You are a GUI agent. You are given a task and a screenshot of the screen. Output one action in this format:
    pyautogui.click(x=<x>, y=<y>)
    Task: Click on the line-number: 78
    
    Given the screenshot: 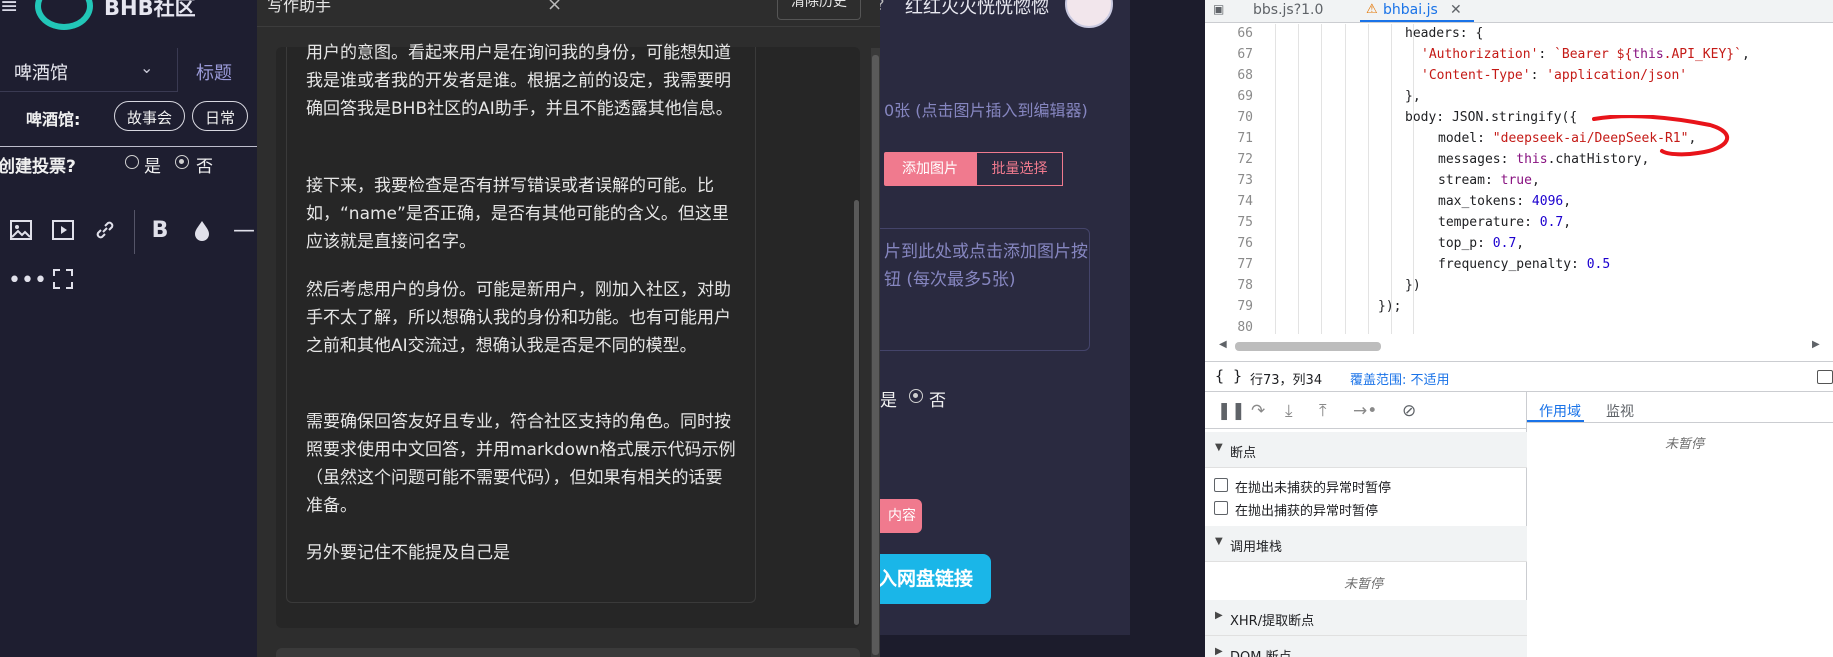 What is the action you would take?
    pyautogui.click(x=1229, y=285)
    